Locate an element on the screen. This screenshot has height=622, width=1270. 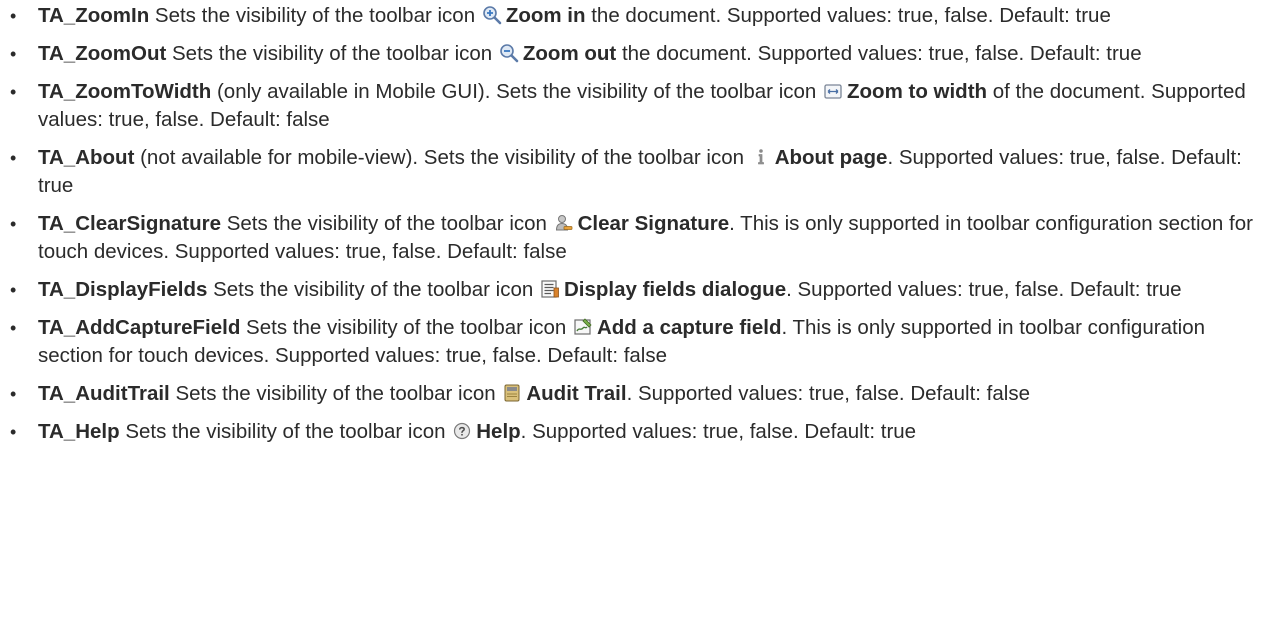
zoom-in-icon is located at coordinates (492, 15).